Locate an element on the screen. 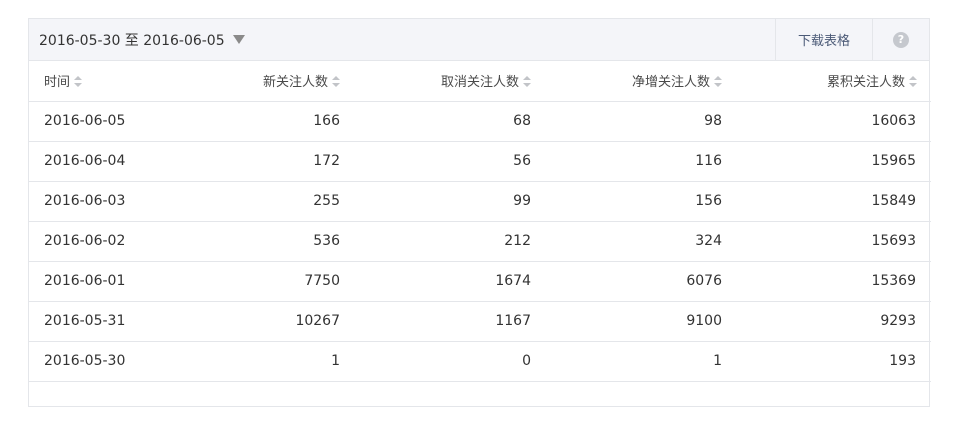  column-header-label: 新关注人数 is located at coordinates (295, 83).